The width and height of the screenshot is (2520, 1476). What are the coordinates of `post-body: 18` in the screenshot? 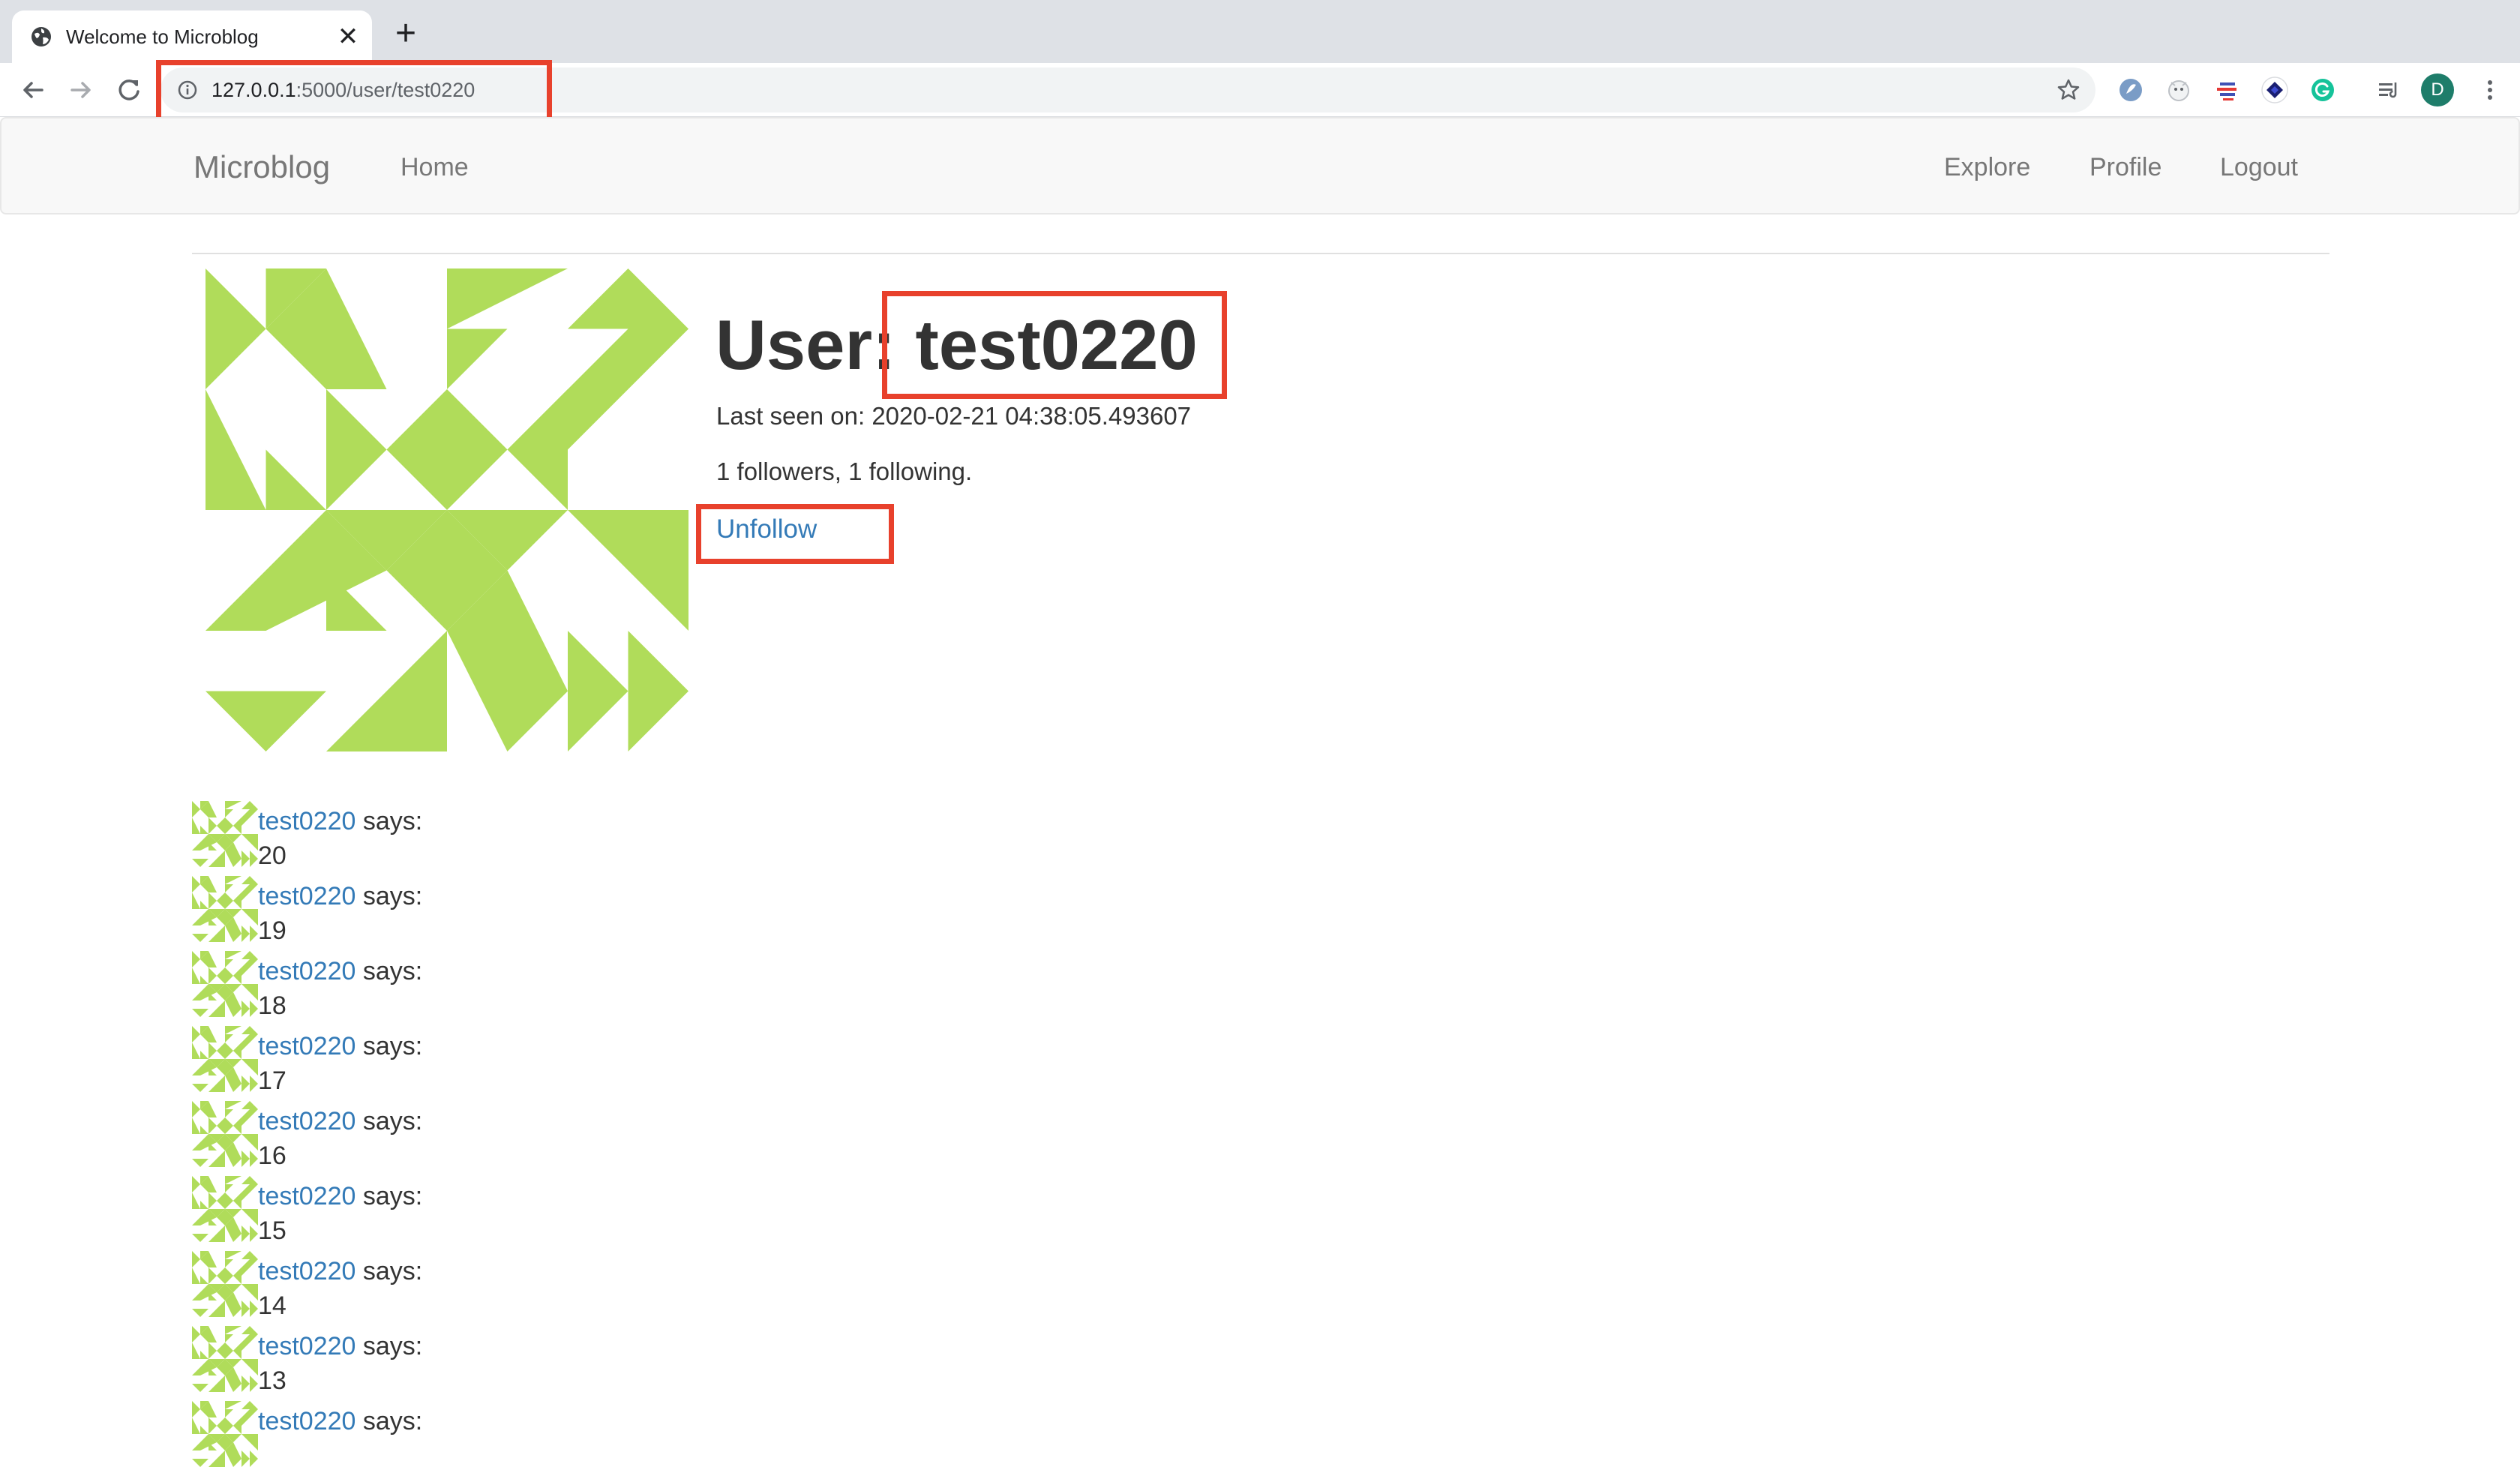 It's located at (272, 1006).